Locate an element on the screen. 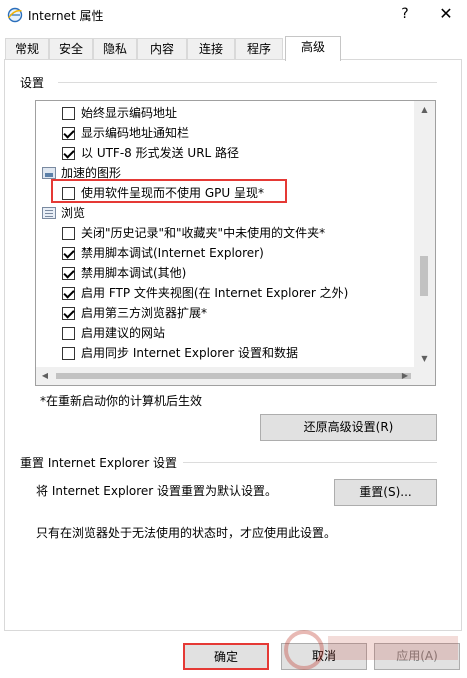  list-item: 禁用脚本调试(其他) is located at coordinates (225, 273).